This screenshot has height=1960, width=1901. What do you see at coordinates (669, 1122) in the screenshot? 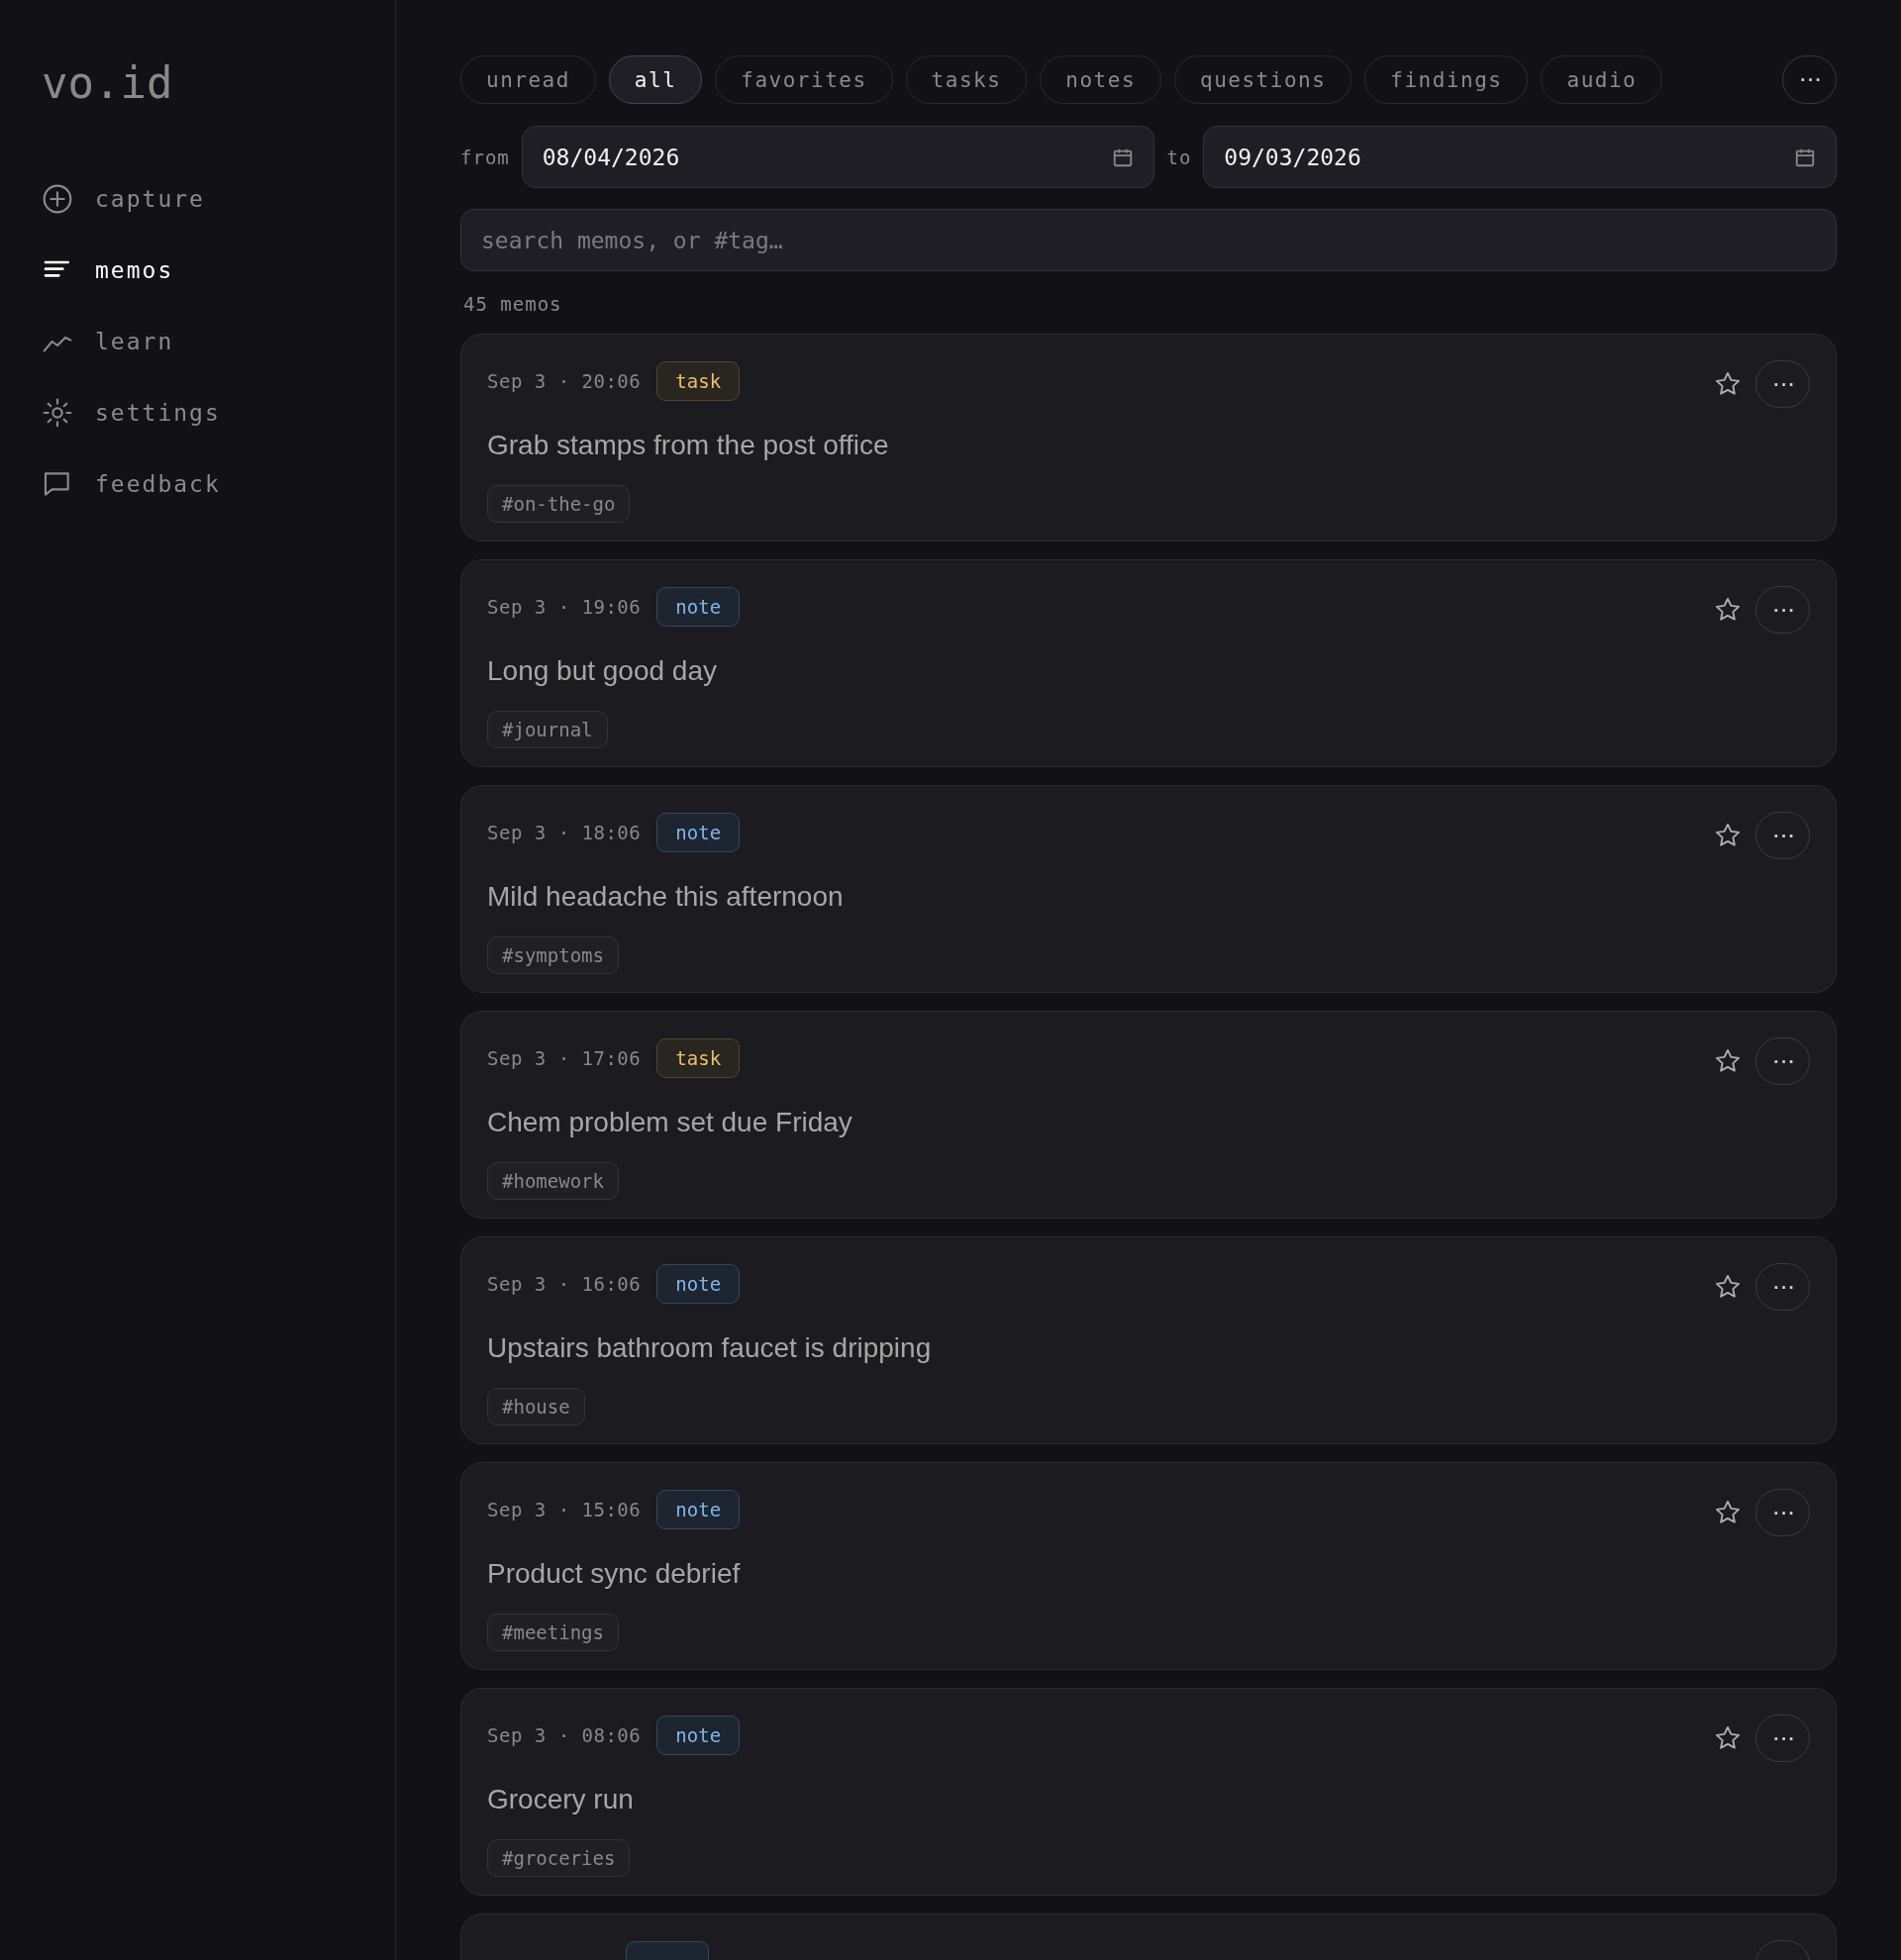
I see `memo-text: Chem problem set due Friday` at bounding box center [669, 1122].